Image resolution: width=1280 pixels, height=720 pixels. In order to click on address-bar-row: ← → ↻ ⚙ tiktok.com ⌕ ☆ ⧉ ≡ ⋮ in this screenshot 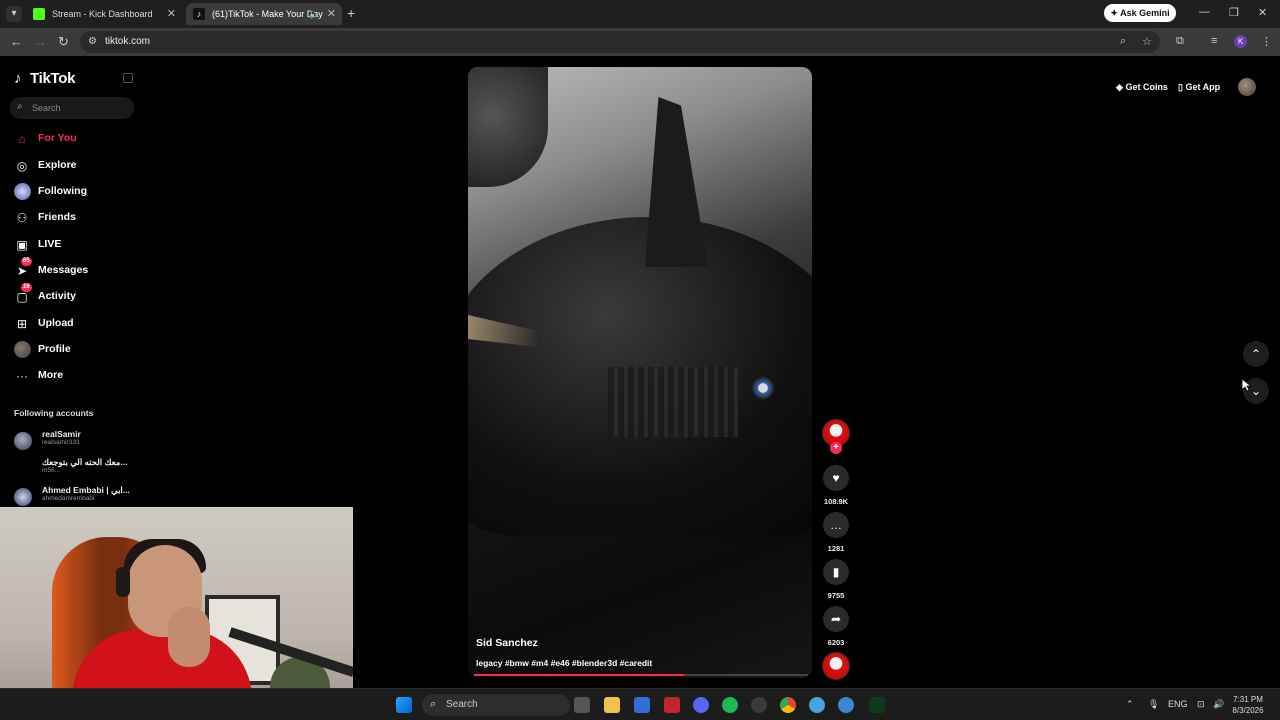, I will do `click(640, 42)`.